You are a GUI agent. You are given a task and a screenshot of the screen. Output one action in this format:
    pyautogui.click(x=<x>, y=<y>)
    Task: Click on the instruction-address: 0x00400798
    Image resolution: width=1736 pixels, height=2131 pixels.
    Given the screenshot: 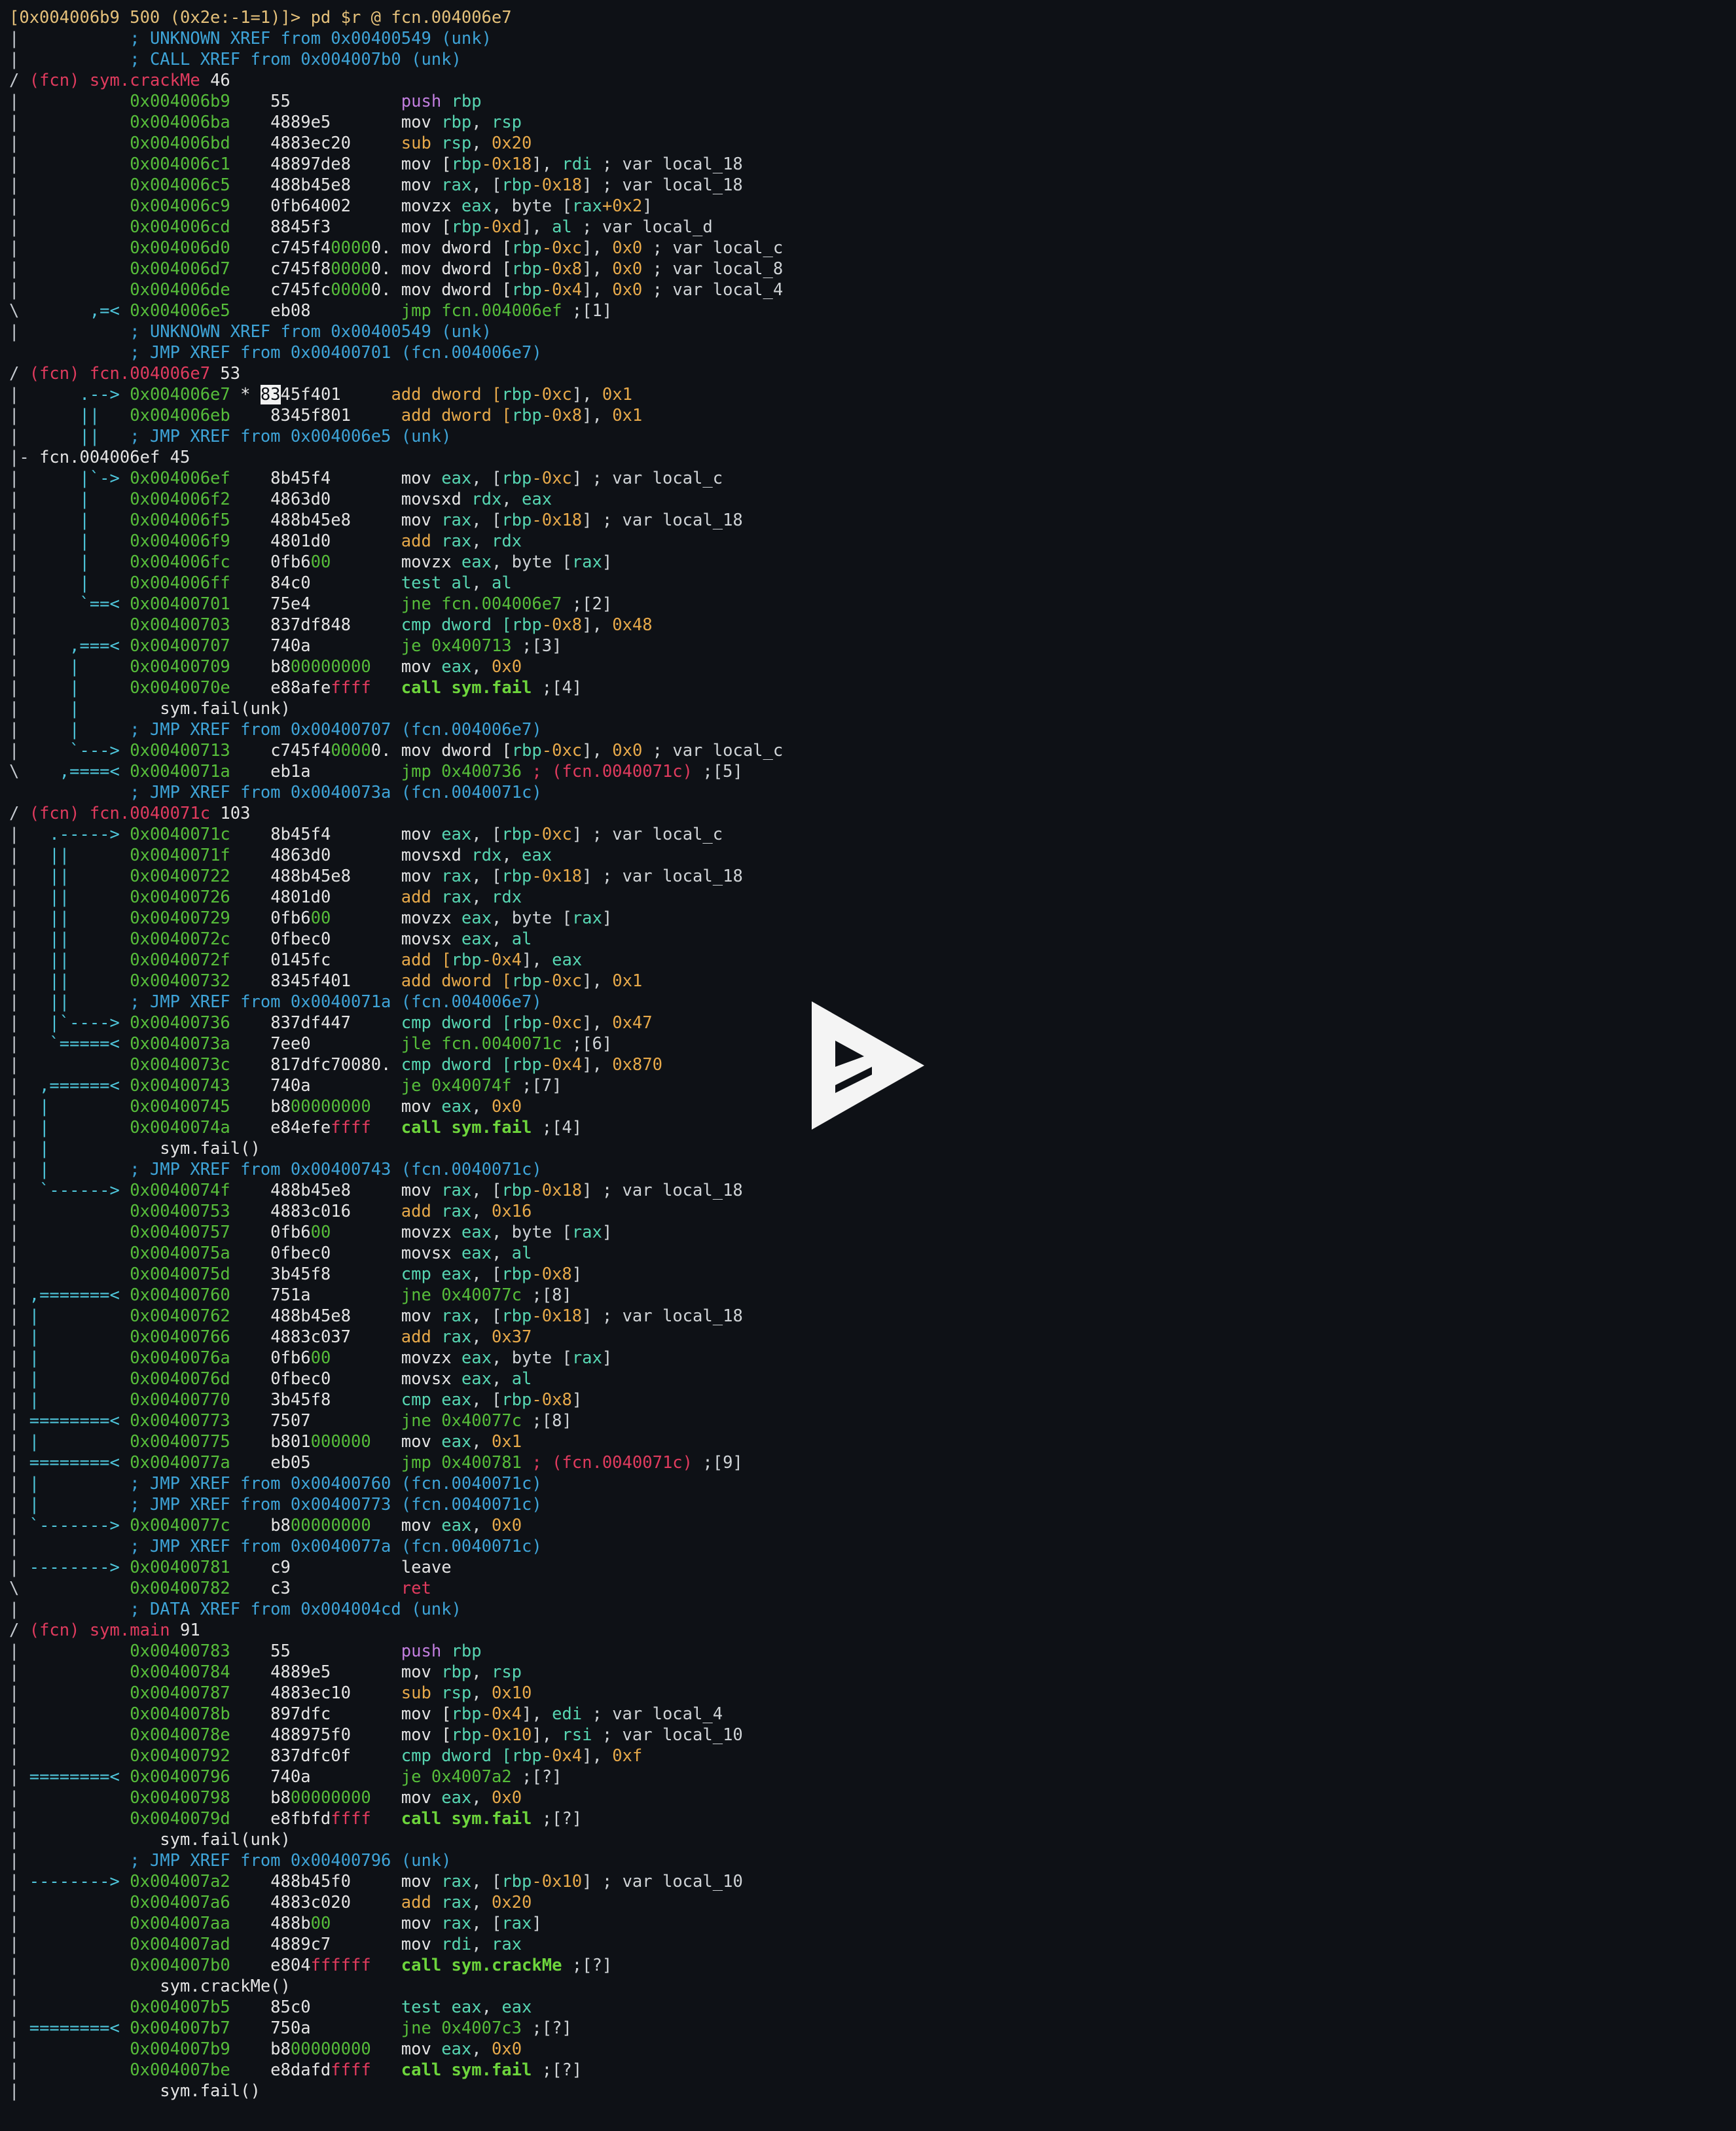 What is the action you would take?
    pyautogui.click(x=180, y=1798)
    